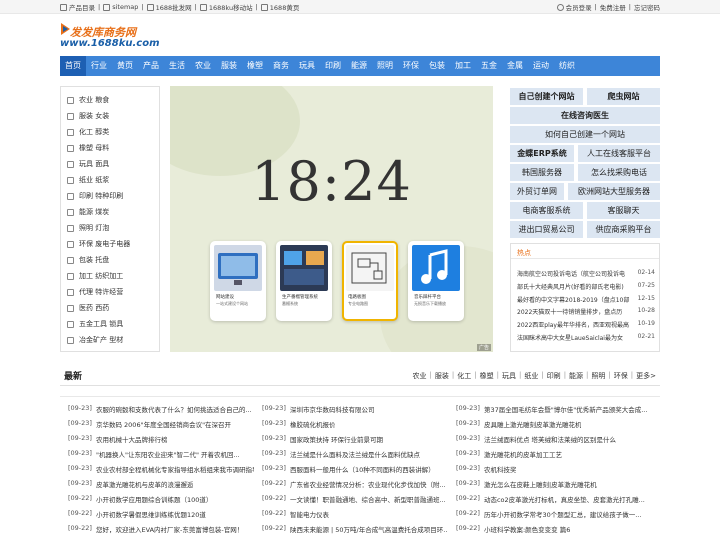  What do you see at coordinates (110, 324) in the screenshot?
I see `category-item: 五金工具 锁具` at bounding box center [110, 324].